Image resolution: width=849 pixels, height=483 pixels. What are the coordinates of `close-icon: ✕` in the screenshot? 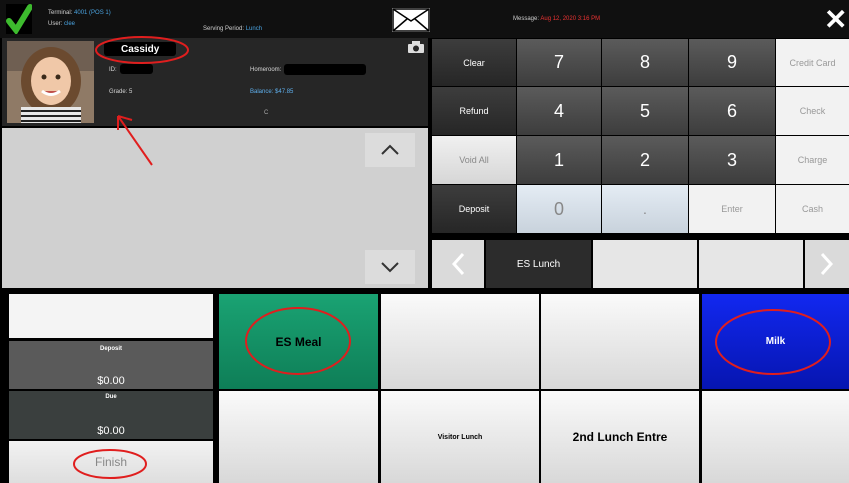 It's located at (835, 20).